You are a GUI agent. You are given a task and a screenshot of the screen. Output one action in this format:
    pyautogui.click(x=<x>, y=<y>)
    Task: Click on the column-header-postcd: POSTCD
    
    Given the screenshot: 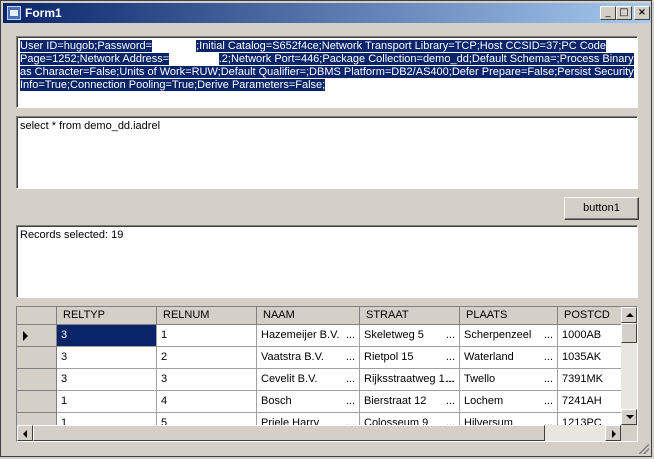 What is the action you would take?
    pyautogui.click(x=589, y=316)
    